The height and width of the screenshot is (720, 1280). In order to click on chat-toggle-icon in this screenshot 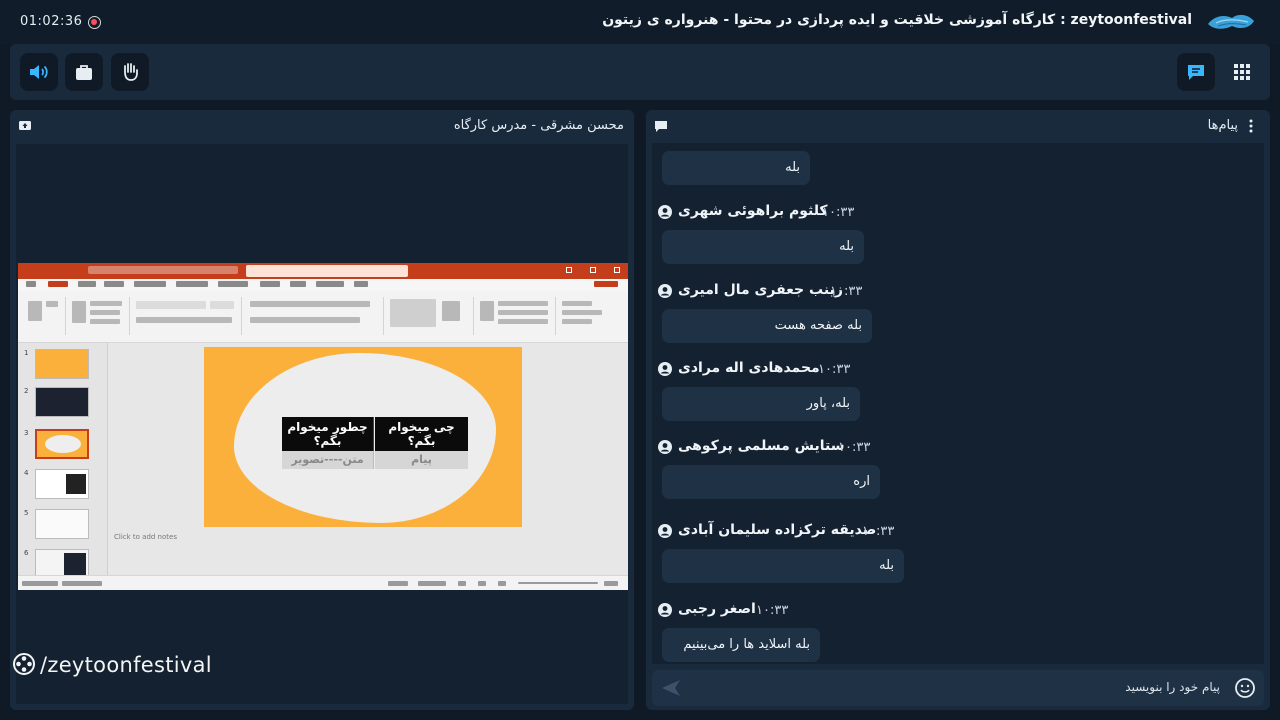, I will do `click(1196, 72)`.